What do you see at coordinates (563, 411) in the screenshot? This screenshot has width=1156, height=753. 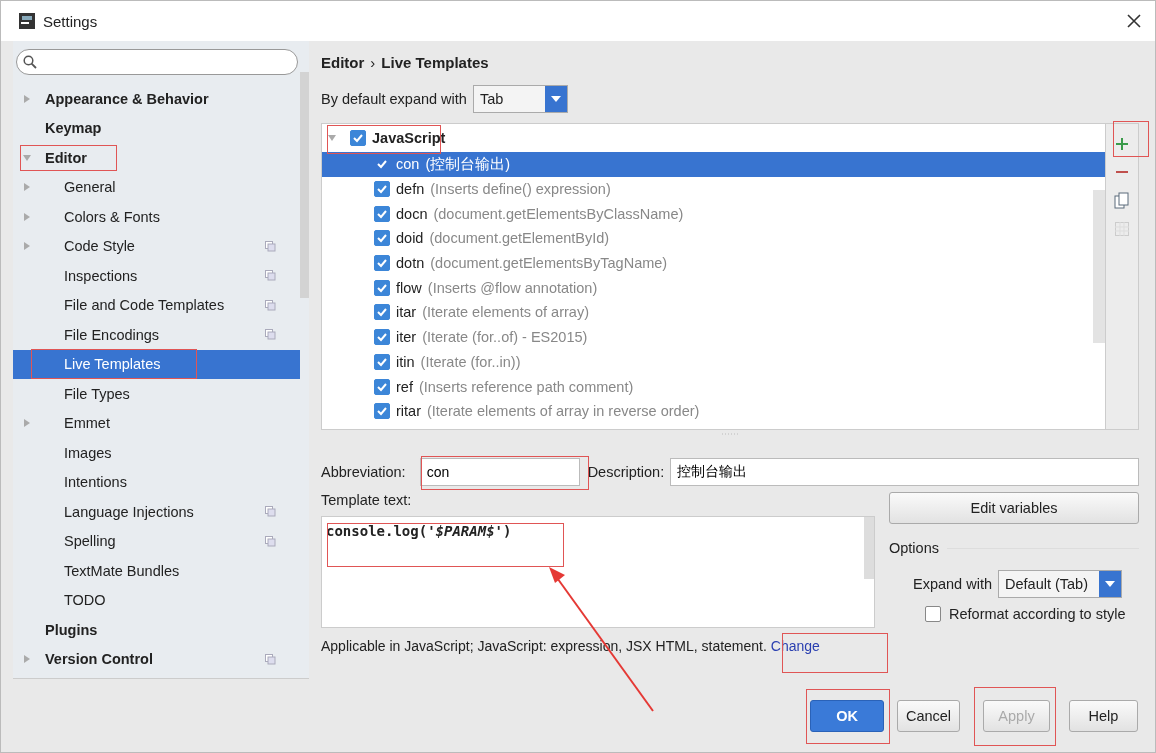 I see `template-description: (Iterate elements of array in reverse order)` at bounding box center [563, 411].